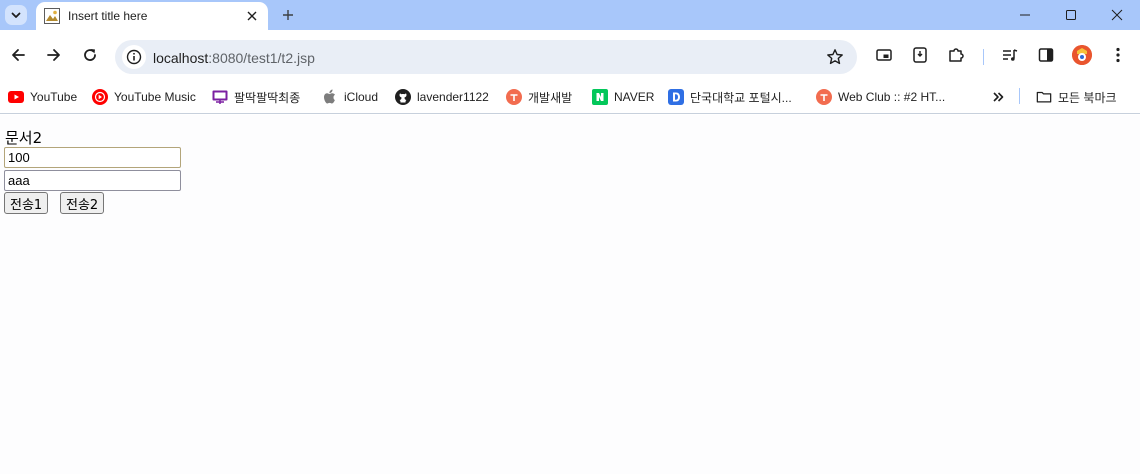 The height and width of the screenshot is (474, 1140). I want to click on more-vertical-icon, so click(1118, 55).